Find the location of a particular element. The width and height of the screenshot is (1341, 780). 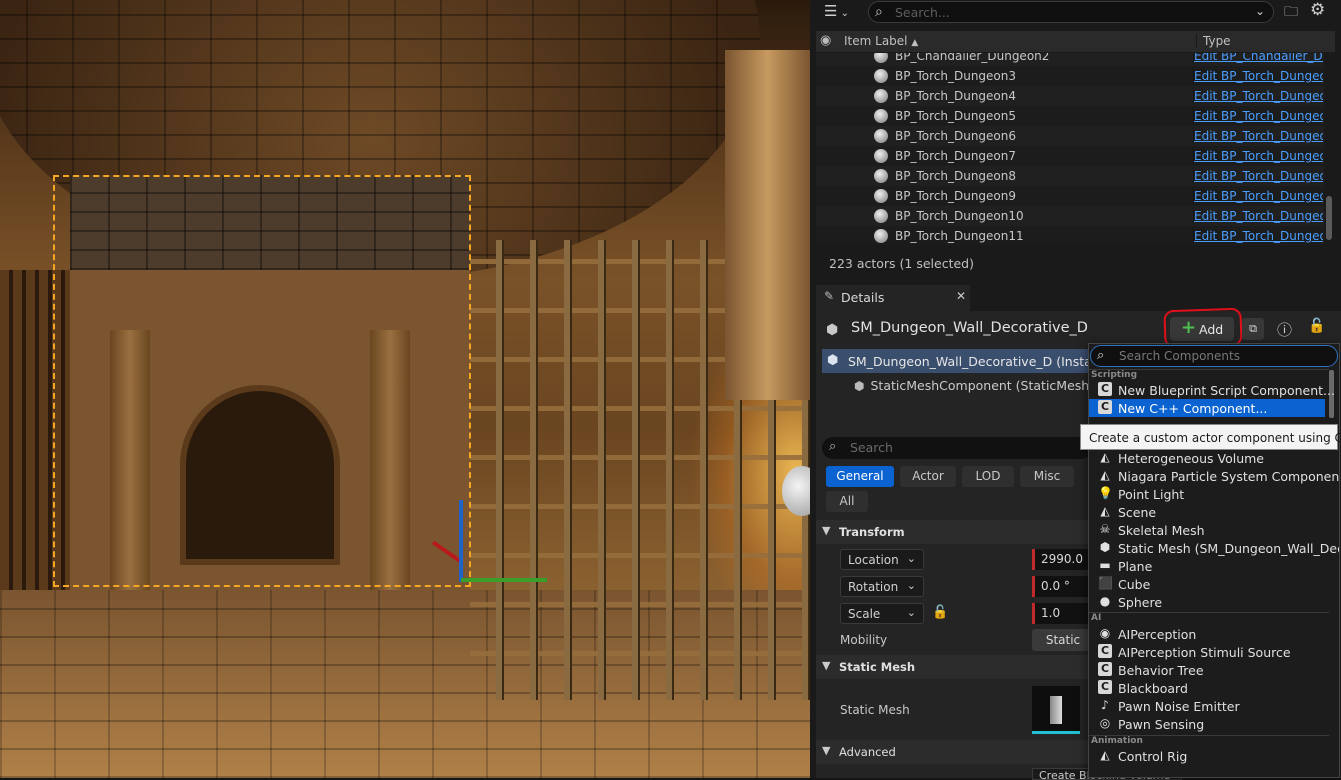

tab-all: All is located at coordinates (847, 501).